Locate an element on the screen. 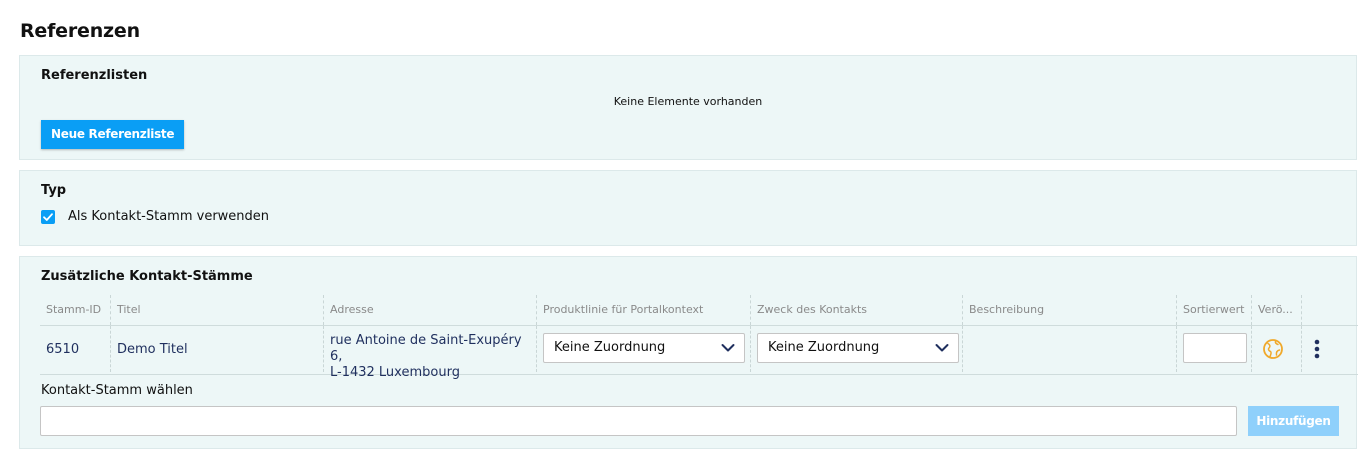 This screenshot has width=1370, height=465. column-header-stamm-id: Stamm-ID is located at coordinates (75, 310).